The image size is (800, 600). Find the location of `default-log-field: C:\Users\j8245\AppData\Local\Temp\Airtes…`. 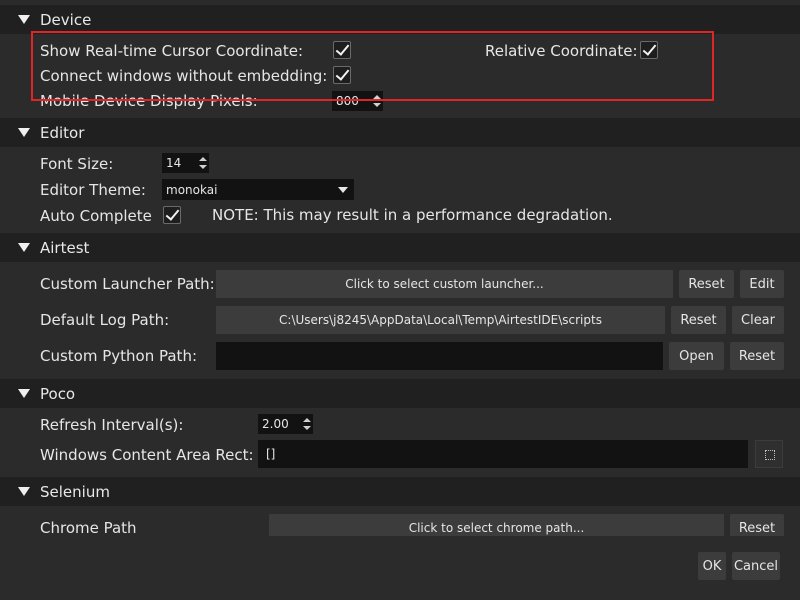

default-log-field: C:\Users\j8245\AppData\Local\Temp\Airtes… is located at coordinates (440, 320).